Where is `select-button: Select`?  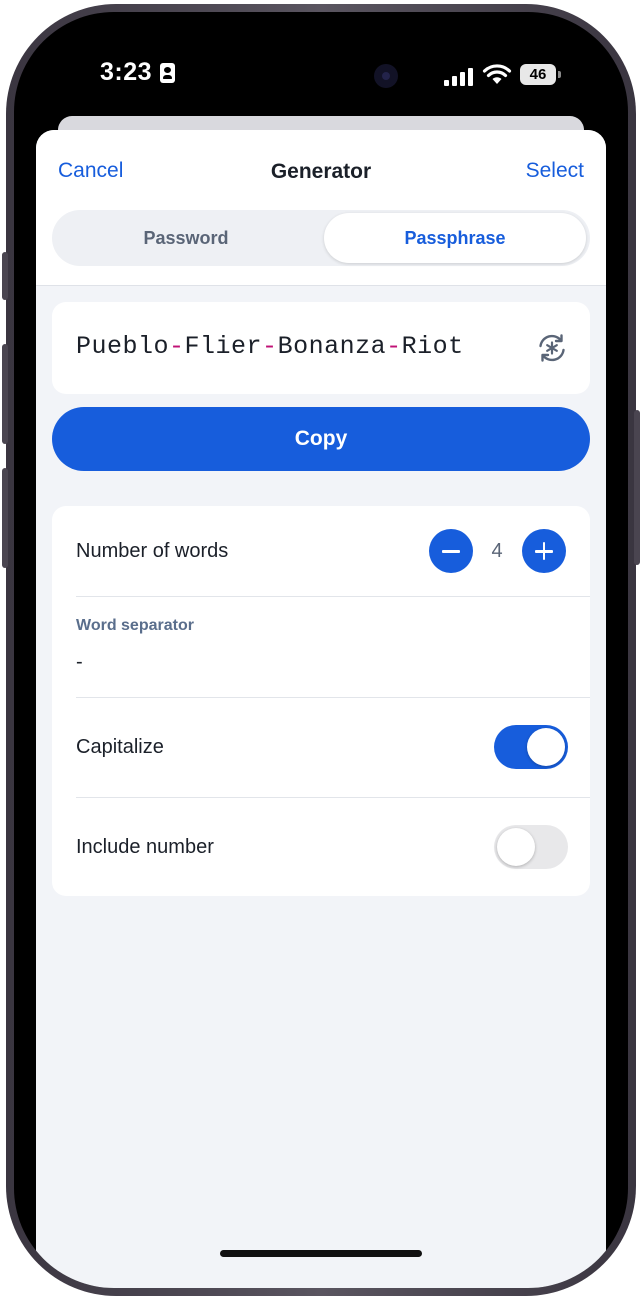
select-button: Select is located at coordinates (555, 171).